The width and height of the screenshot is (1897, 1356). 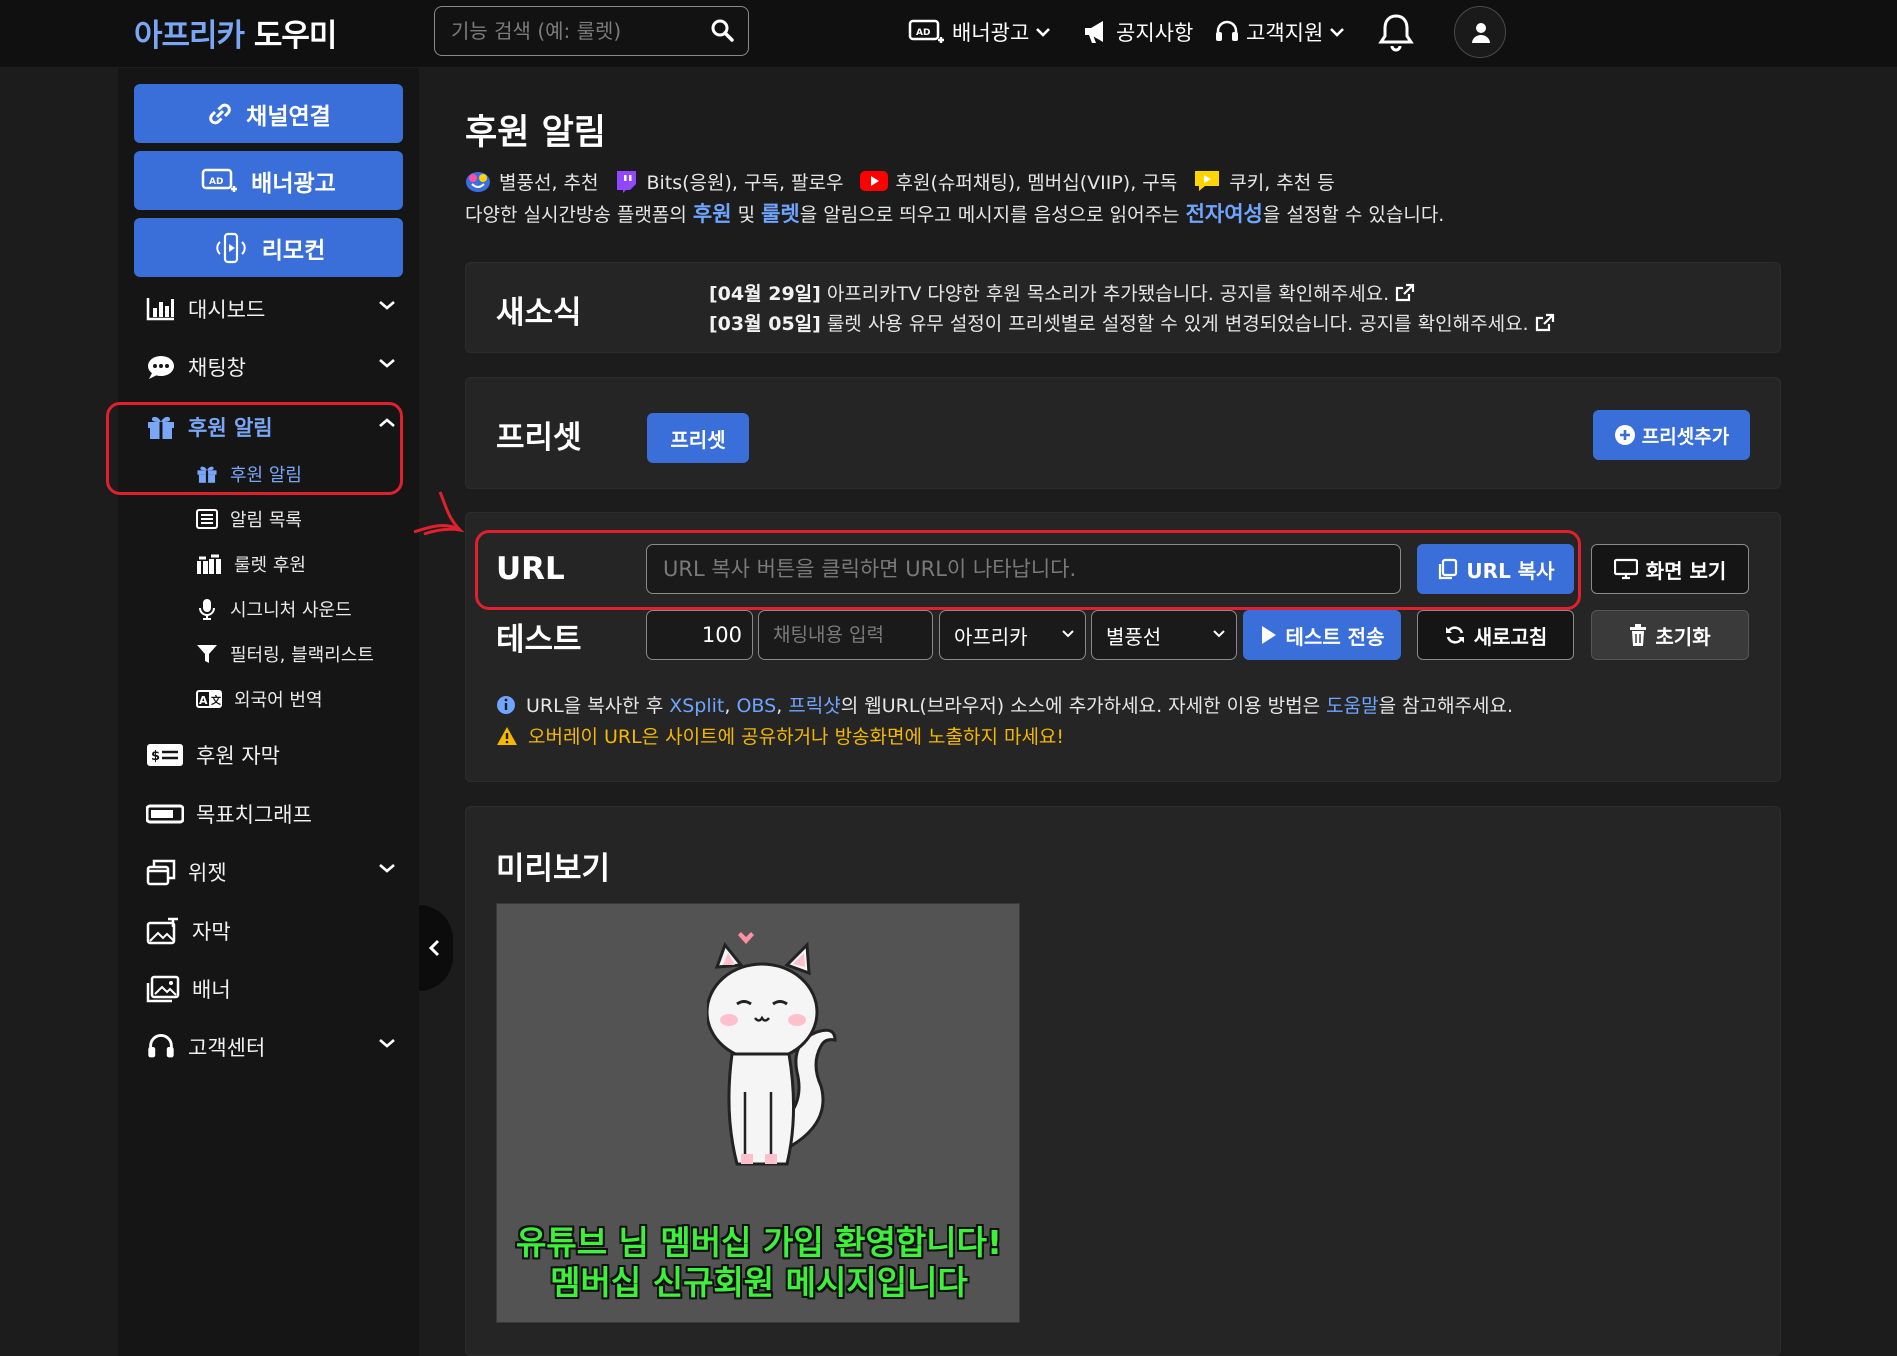 I want to click on sidebar-item-subtitle-label: 자막, so click(x=211, y=932).